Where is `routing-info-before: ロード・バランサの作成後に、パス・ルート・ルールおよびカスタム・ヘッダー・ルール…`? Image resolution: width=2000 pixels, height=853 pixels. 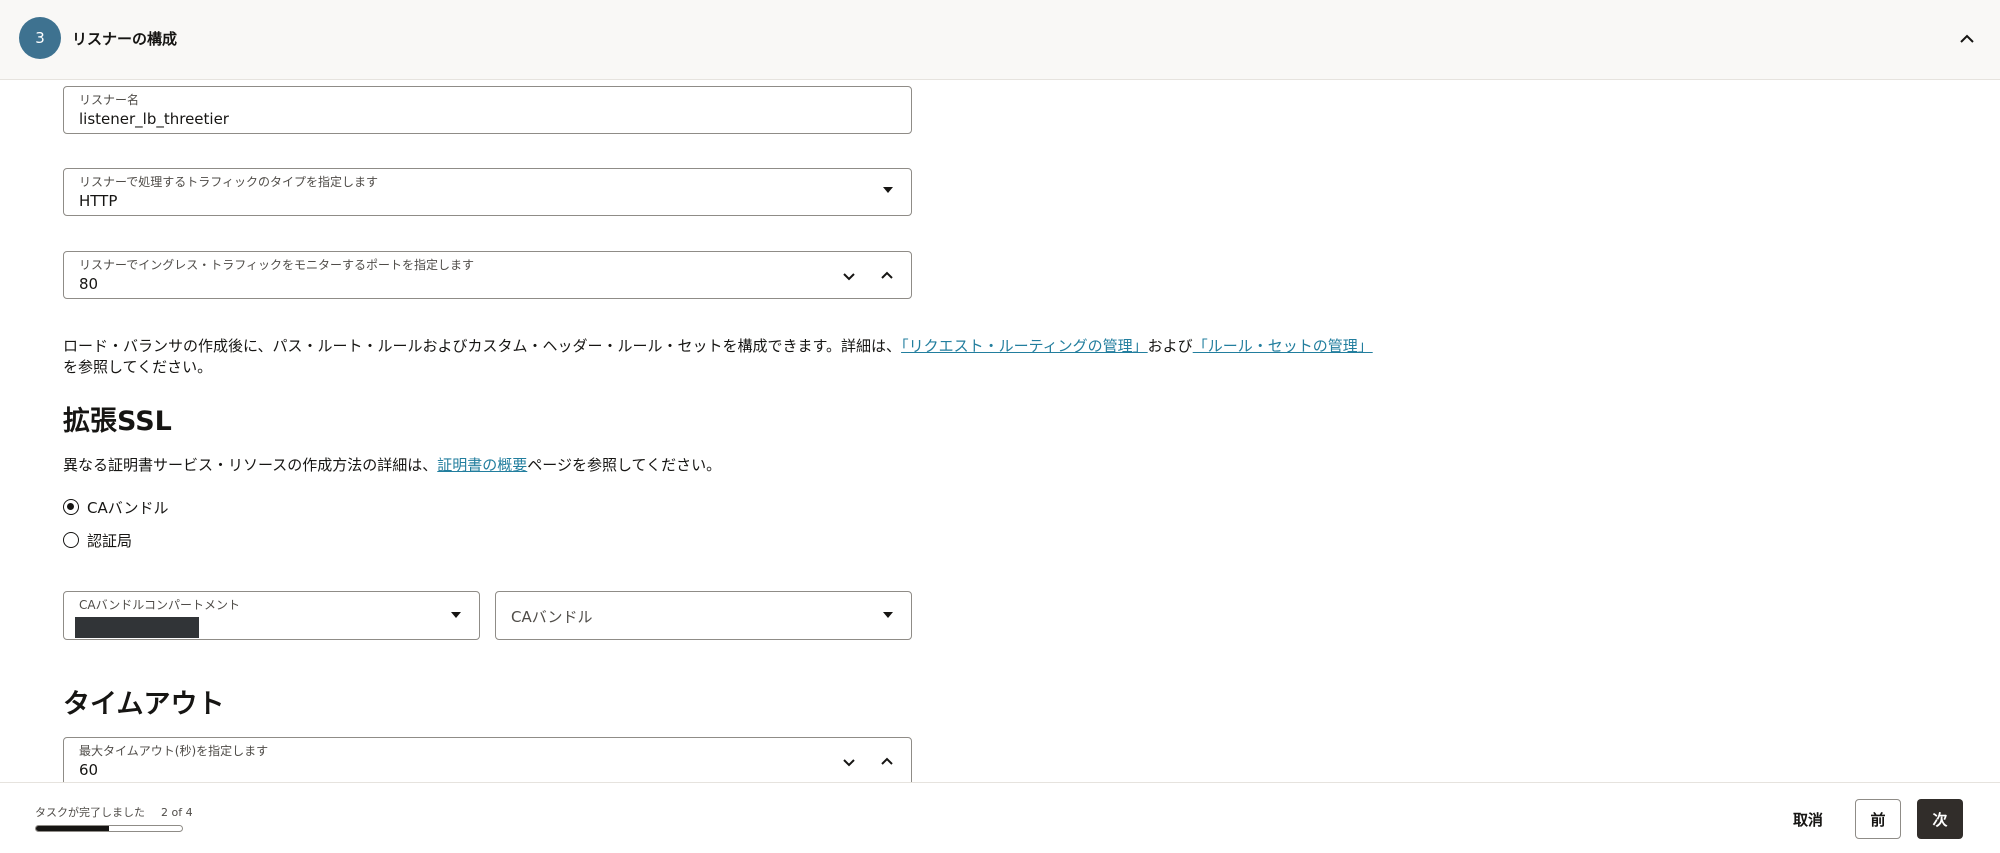
routing-info-before: ロード・バランサの作成後に、パス・ルート・ルールおよびカスタム・ヘッダー・ルール… is located at coordinates (482, 346).